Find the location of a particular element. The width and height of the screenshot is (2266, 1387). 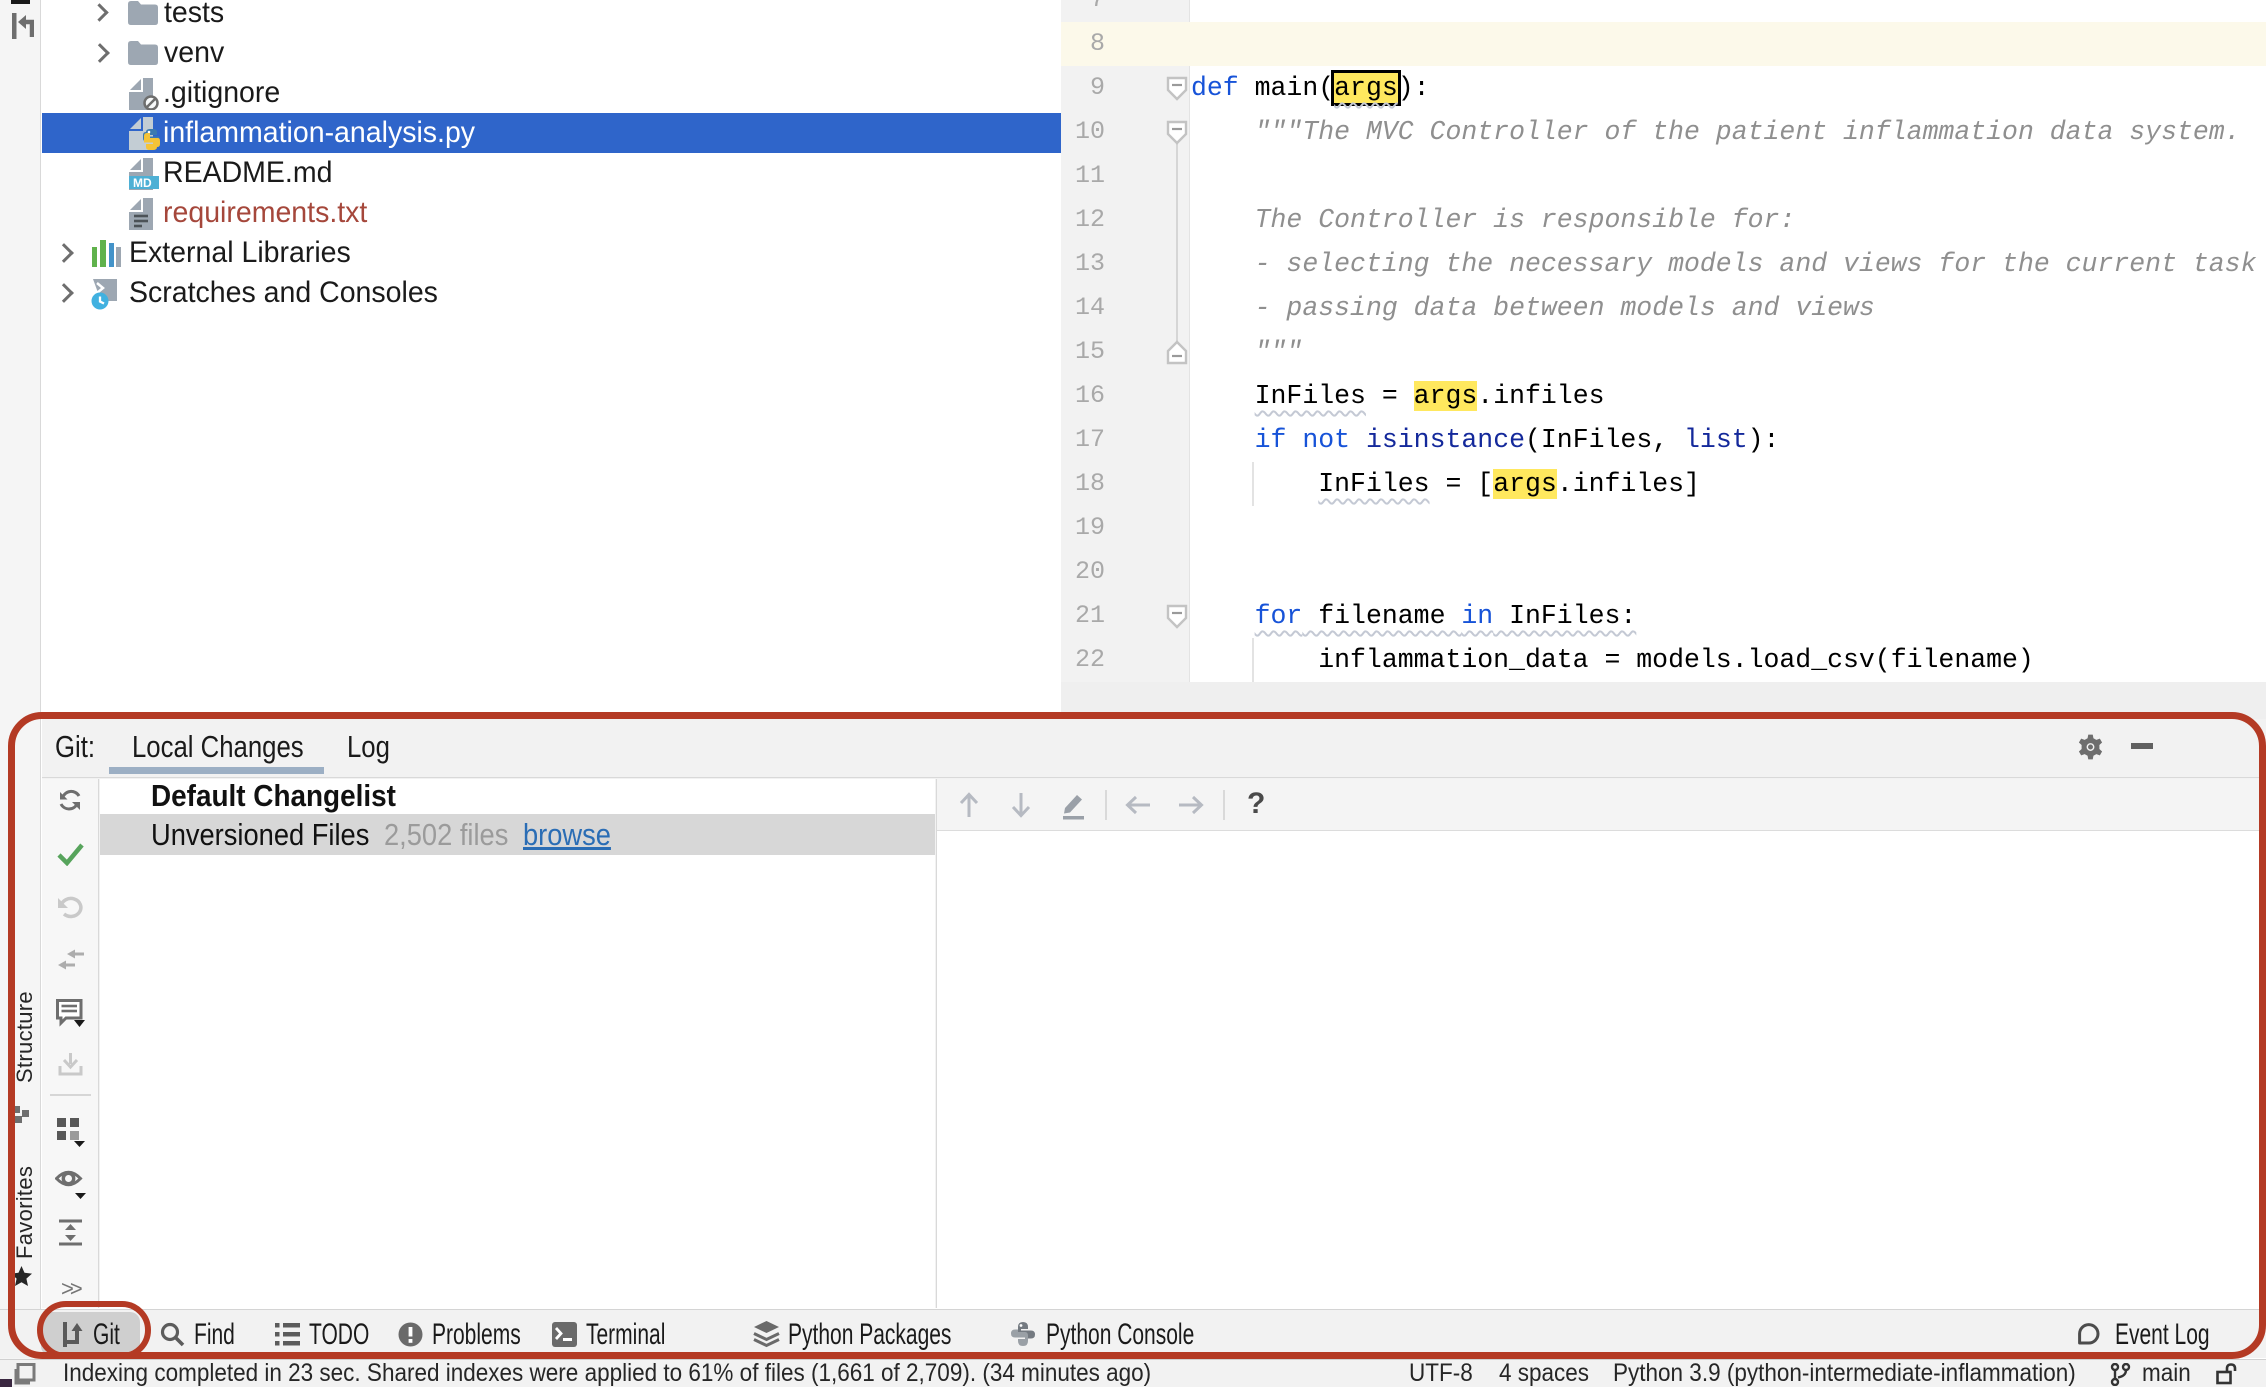

svg-text: MD is located at coordinates (142, 183).